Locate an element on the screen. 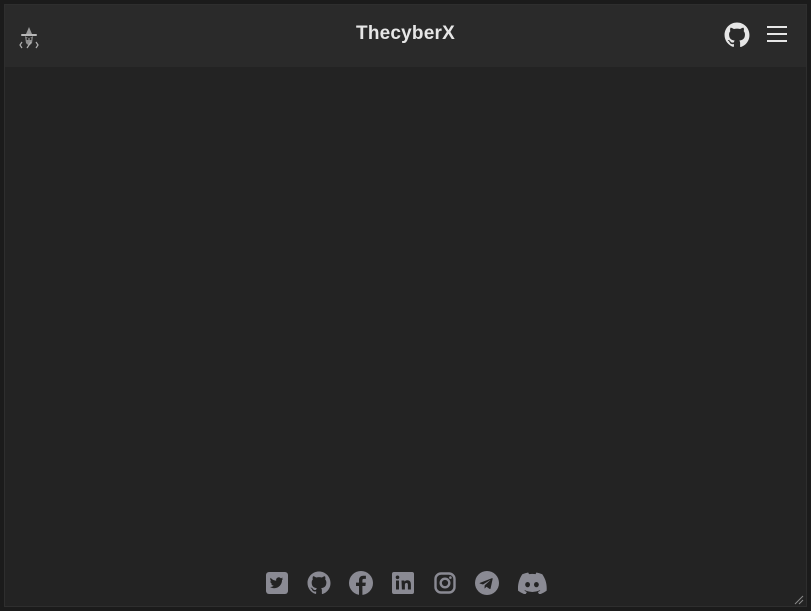  top-navbar: ThecyberX is located at coordinates (405, 36).